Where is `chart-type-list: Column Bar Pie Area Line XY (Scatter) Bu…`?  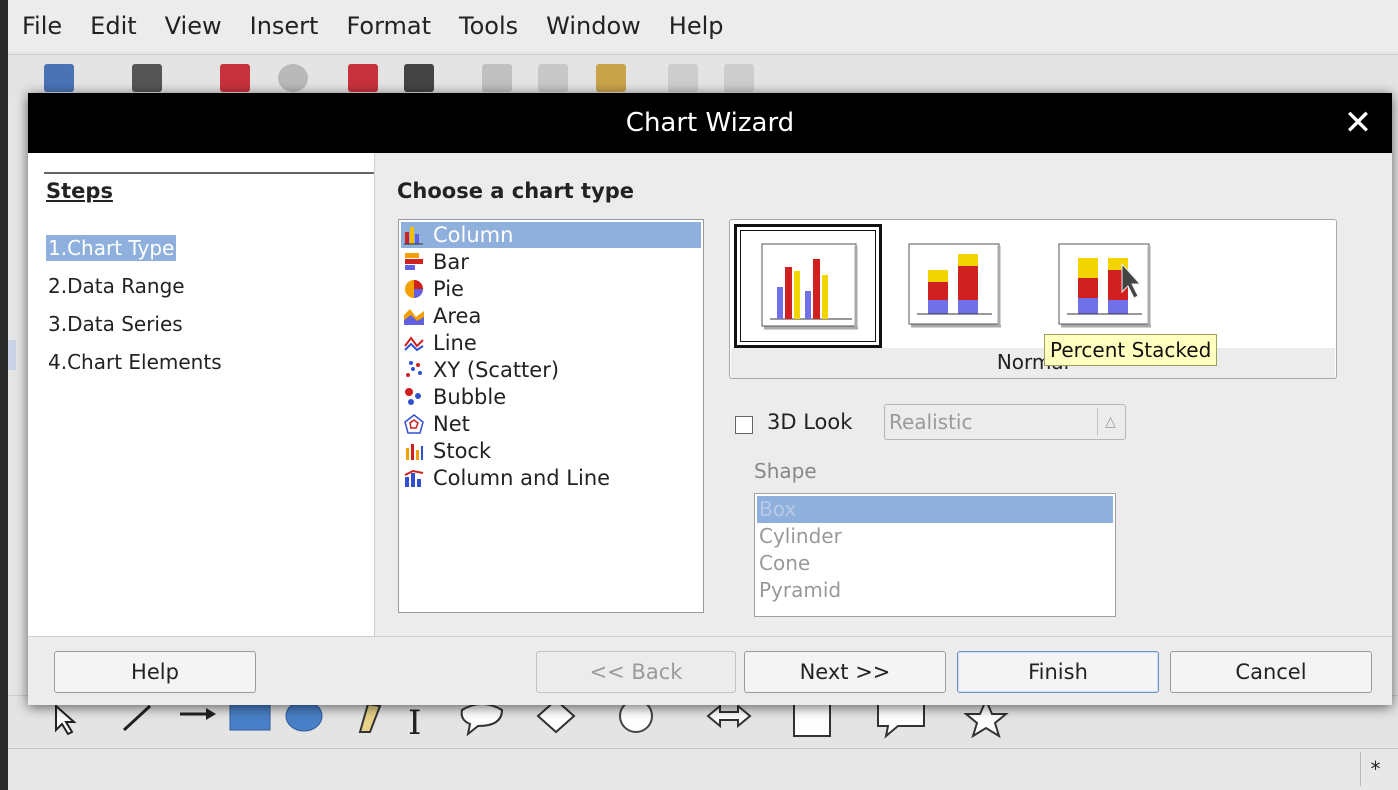
chart-type-list: Column Bar Pie Area Line XY (Scatter) Bu… is located at coordinates (551, 416).